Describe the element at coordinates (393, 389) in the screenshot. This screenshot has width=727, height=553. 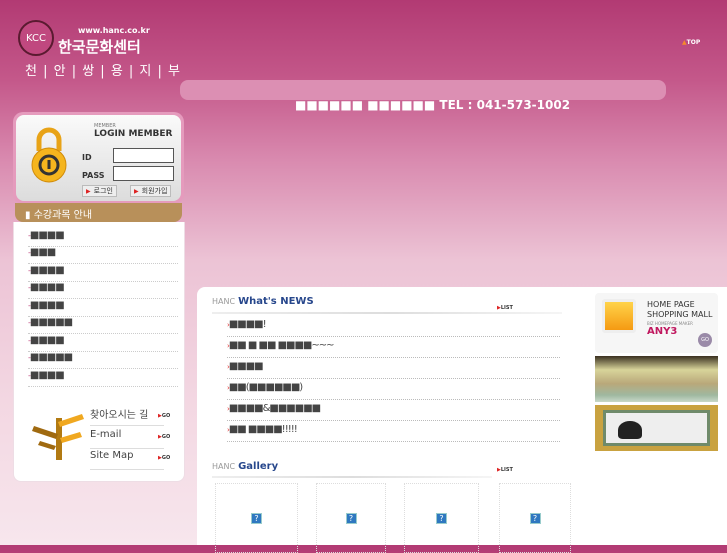
I see `news-item: ›■■(■■■■■■)` at that location.